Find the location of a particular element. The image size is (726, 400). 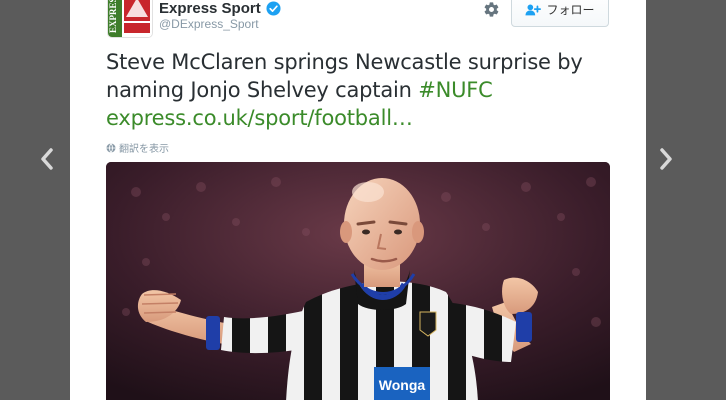

next-tweet-button is located at coordinates (666, 159).